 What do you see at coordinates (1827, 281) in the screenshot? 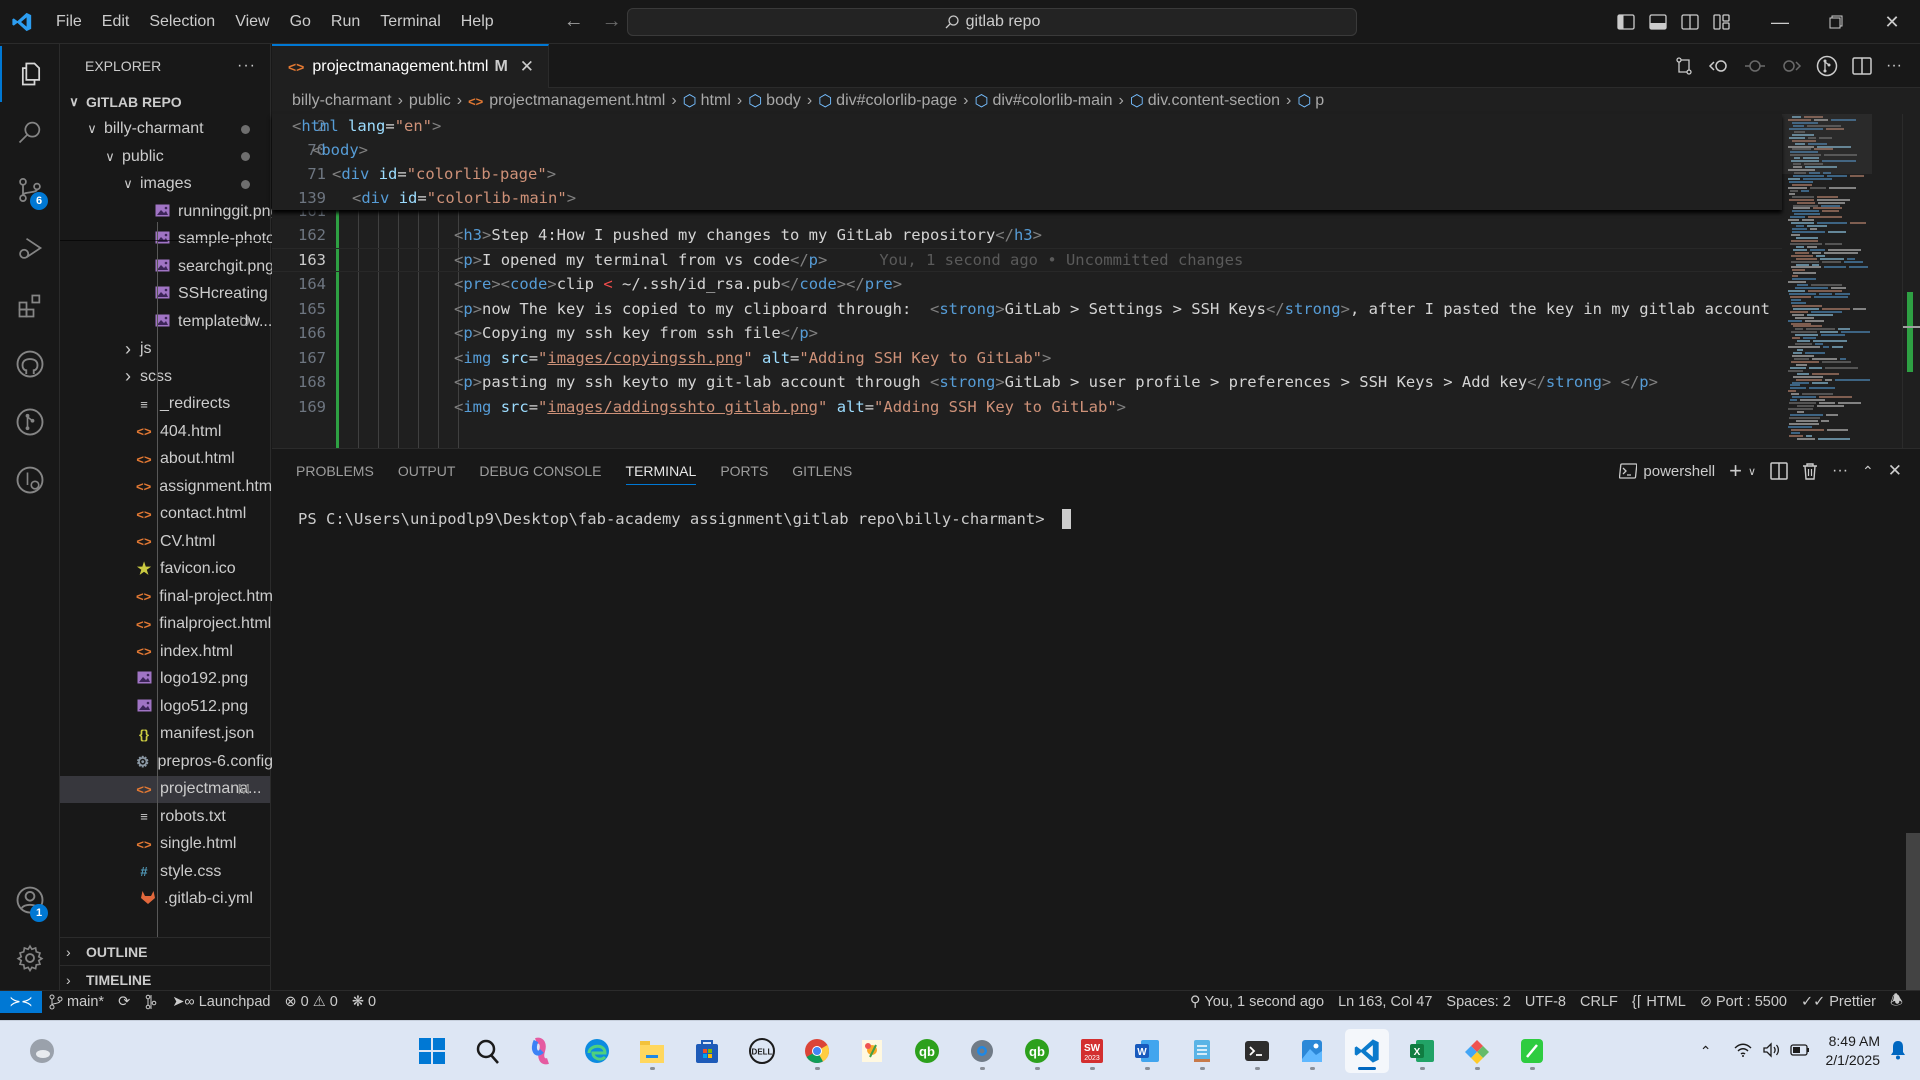
I see `minimap` at bounding box center [1827, 281].